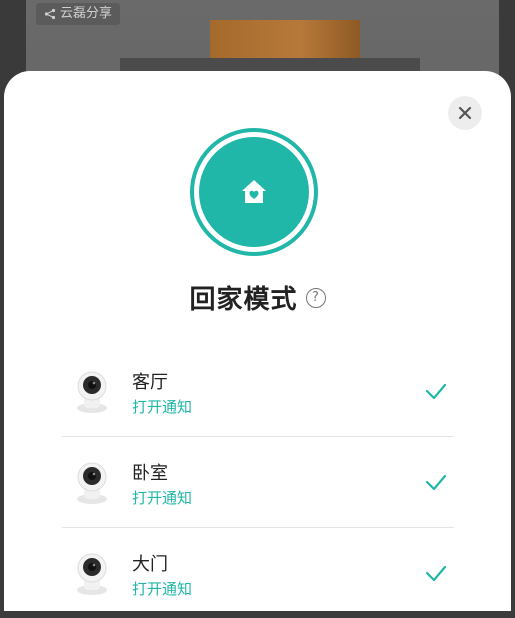  Describe the element at coordinates (315, 297) in the screenshot. I see `question-circle-icon: ?` at that location.